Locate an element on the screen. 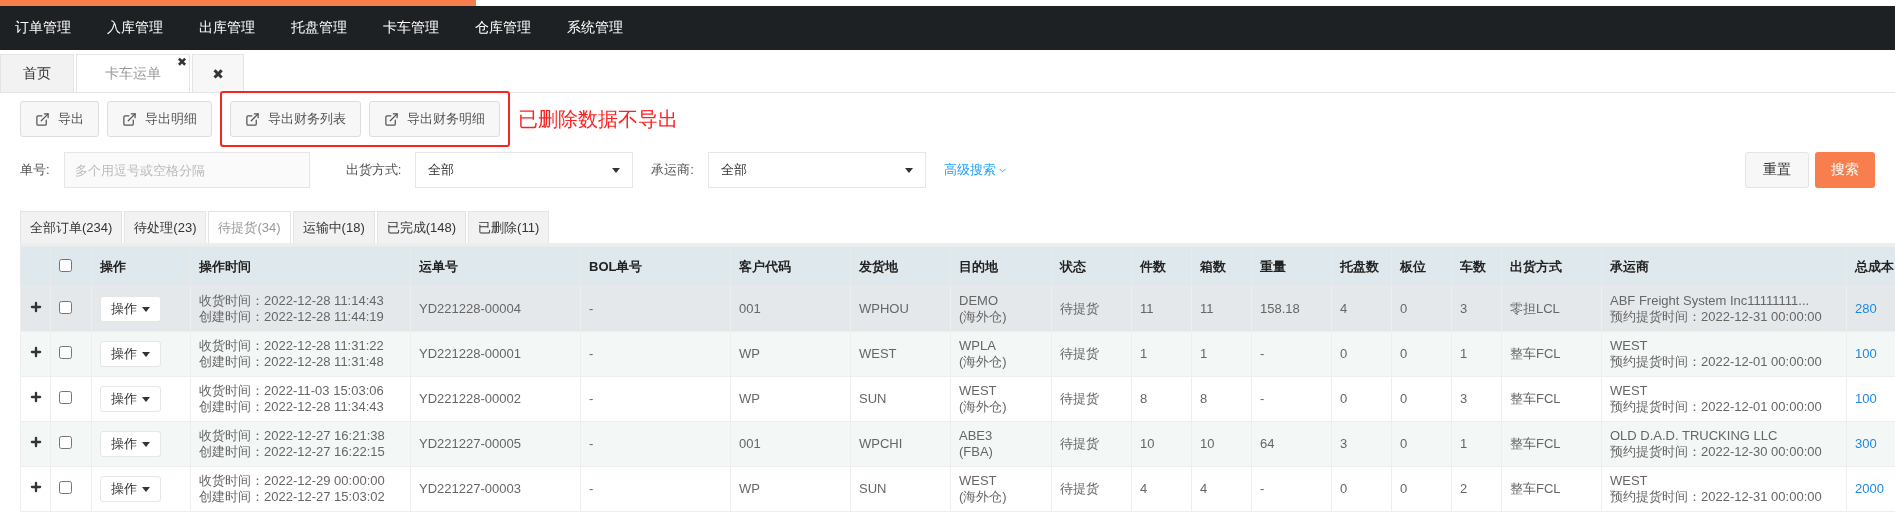 Image resolution: width=1895 pixels, height=516 pixels. table-cell: YD221228-00004 is located at coordinates (495, 309).